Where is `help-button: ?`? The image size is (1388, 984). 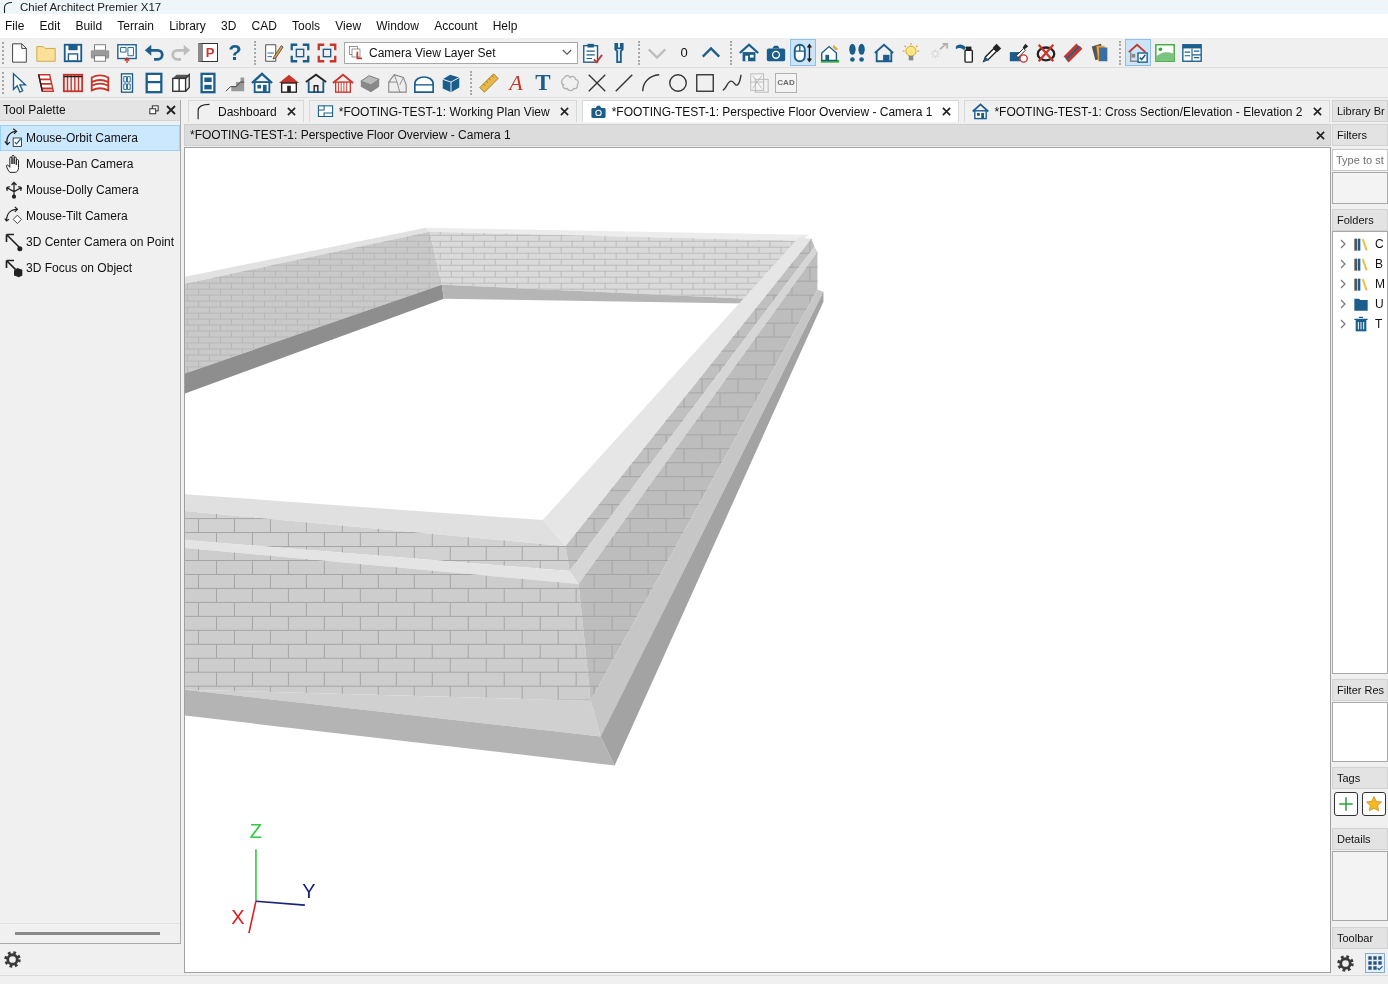 help-button: ? is located at coordinates (235, 52).